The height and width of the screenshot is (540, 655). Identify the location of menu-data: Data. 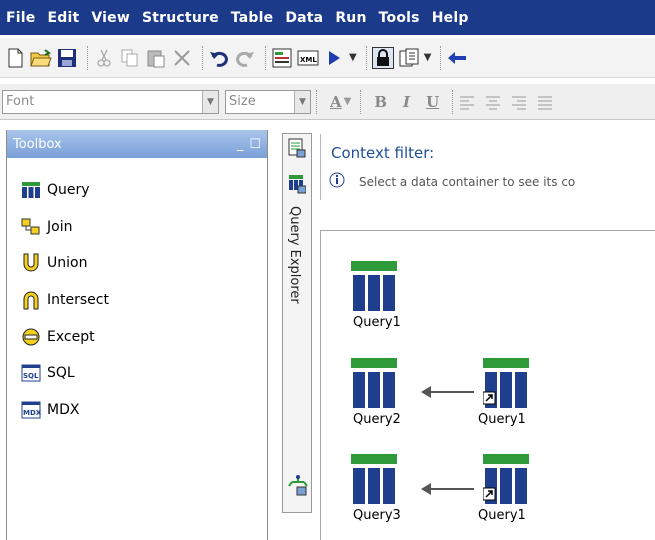
(304, 18).